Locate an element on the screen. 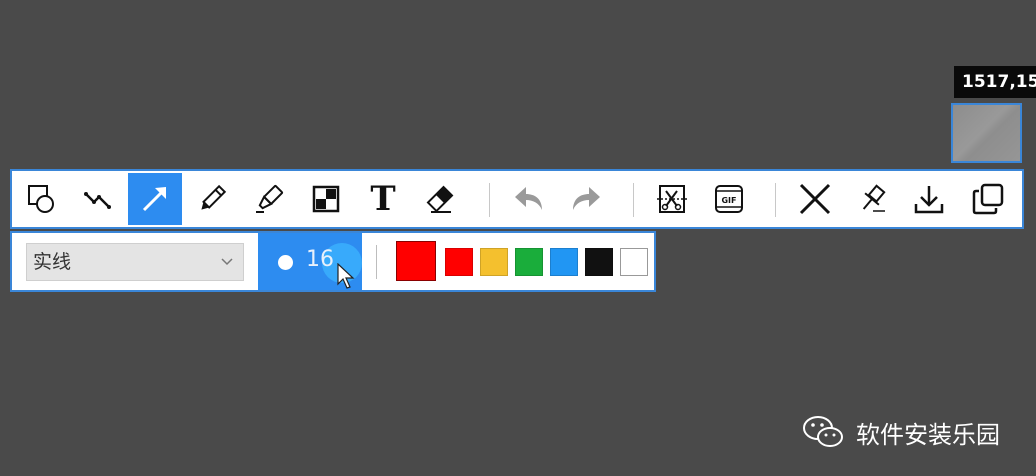  undo-button is located at coordinates (529, 199).